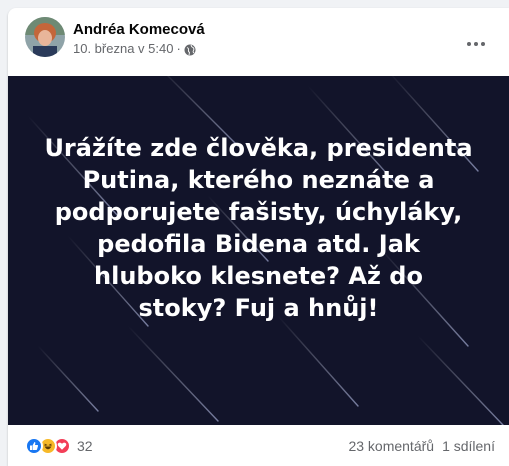  What do you see at coordinates (34, 446) in the screenshot?
I see `like-reaction-icon` at bounding box center [34, 446].